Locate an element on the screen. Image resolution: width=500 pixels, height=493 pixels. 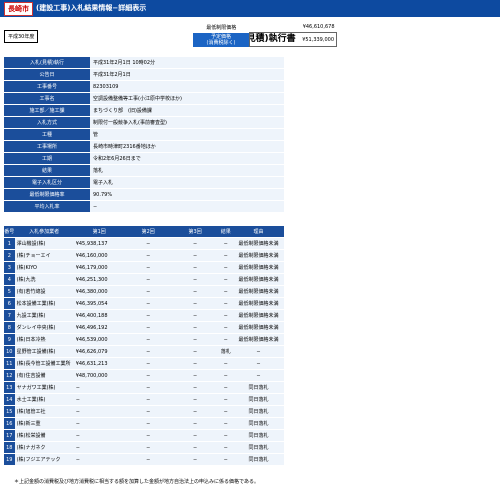
table-row: 15 (株)旭管工社 − − − − 同日落札 is located at coordinates (144, 411).